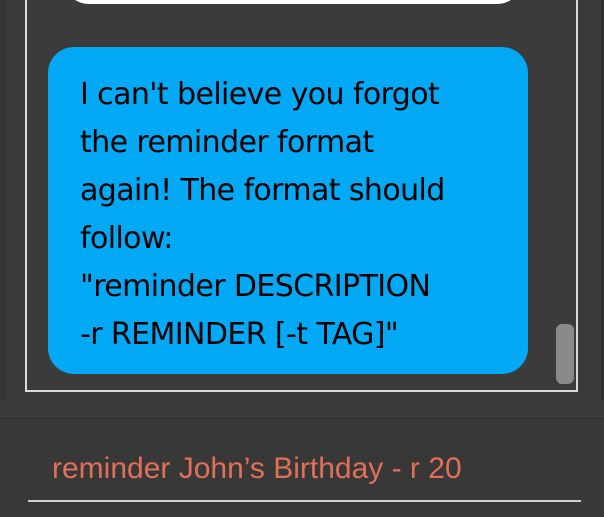 This screenshot has height=517, width=604. I want to click on chat-scrollbar-thumb, so click(565, 354).